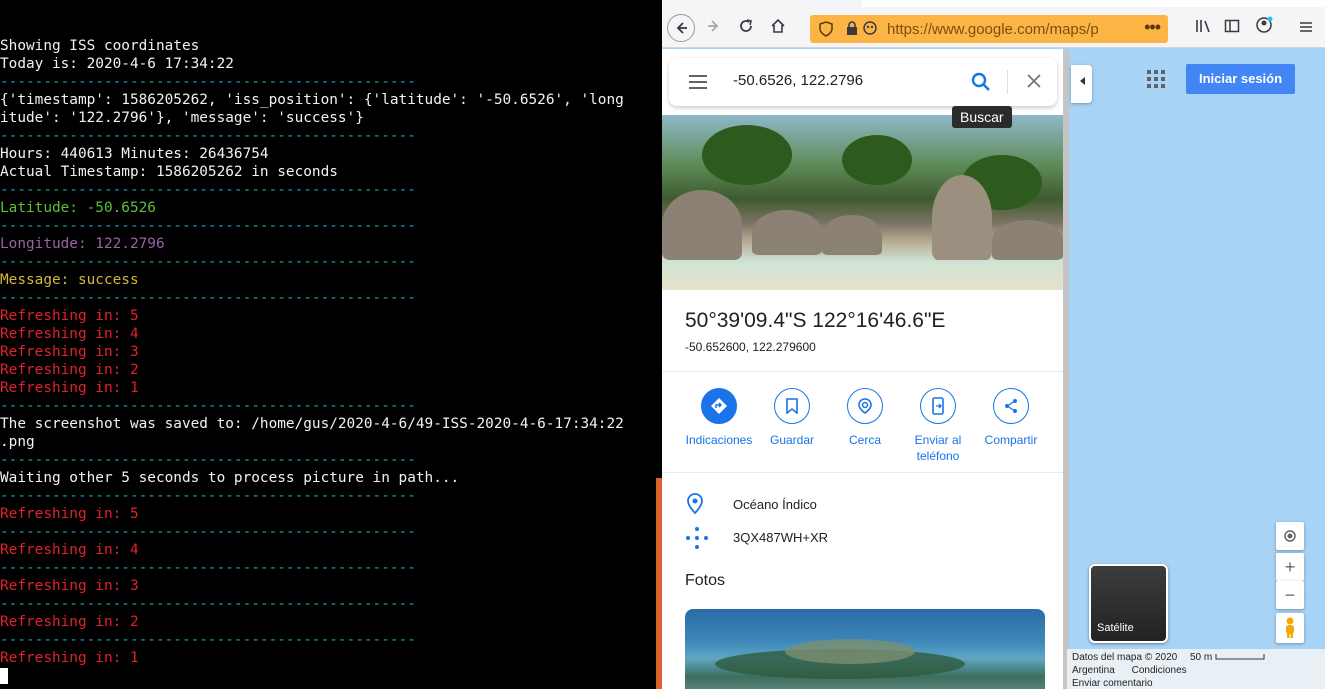  What do you see at coordinates (1240, 79) in the screenshot?
I see `sign-in-button: Iniciar sesión` at bounding box center [1240, 79].